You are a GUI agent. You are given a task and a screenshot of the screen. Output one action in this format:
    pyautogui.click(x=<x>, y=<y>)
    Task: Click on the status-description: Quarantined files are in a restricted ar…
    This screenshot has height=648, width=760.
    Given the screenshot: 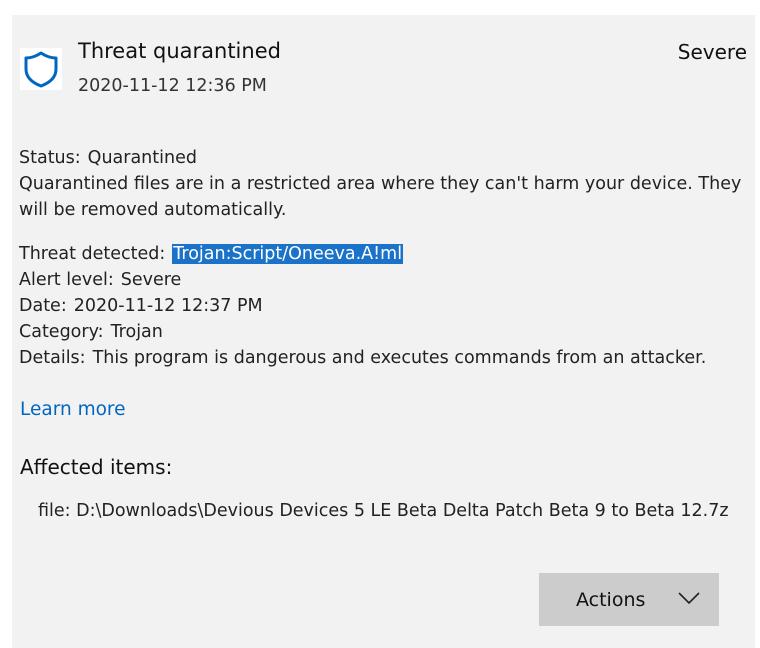 What is the action you would take?
    pyautogui.click(x=380, y=197)
    